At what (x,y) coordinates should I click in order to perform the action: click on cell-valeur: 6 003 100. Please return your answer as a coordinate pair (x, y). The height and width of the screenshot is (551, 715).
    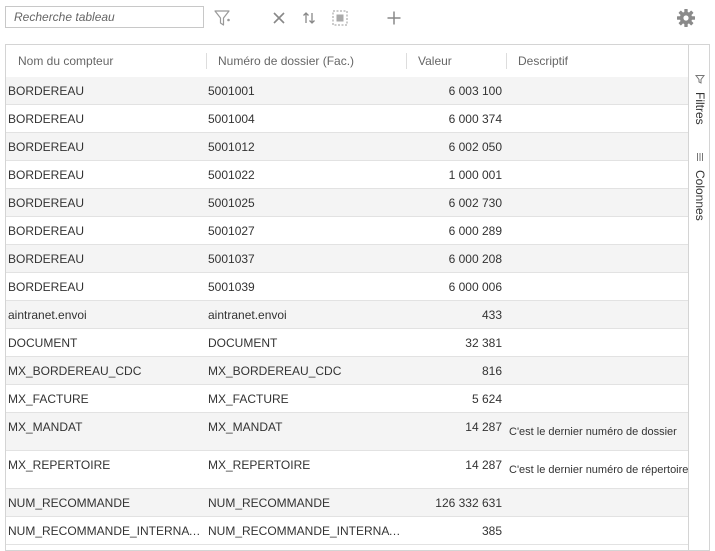
    Looking at the image, I should click on (475, 91).